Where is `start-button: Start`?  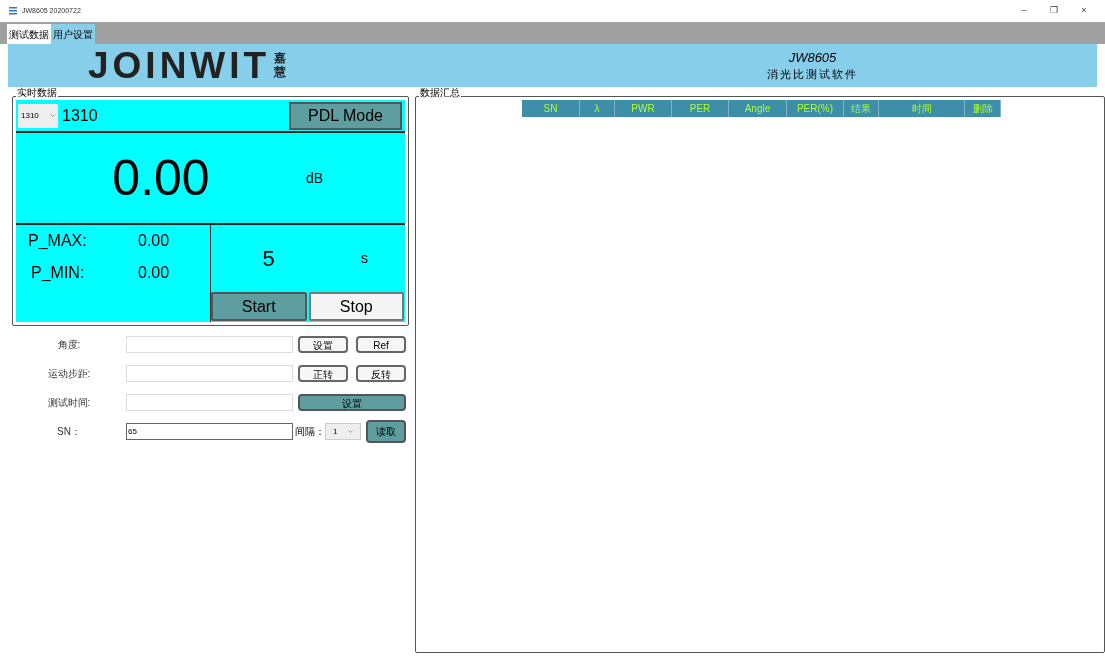
start-button: Start is located at coordinates (259, 306).